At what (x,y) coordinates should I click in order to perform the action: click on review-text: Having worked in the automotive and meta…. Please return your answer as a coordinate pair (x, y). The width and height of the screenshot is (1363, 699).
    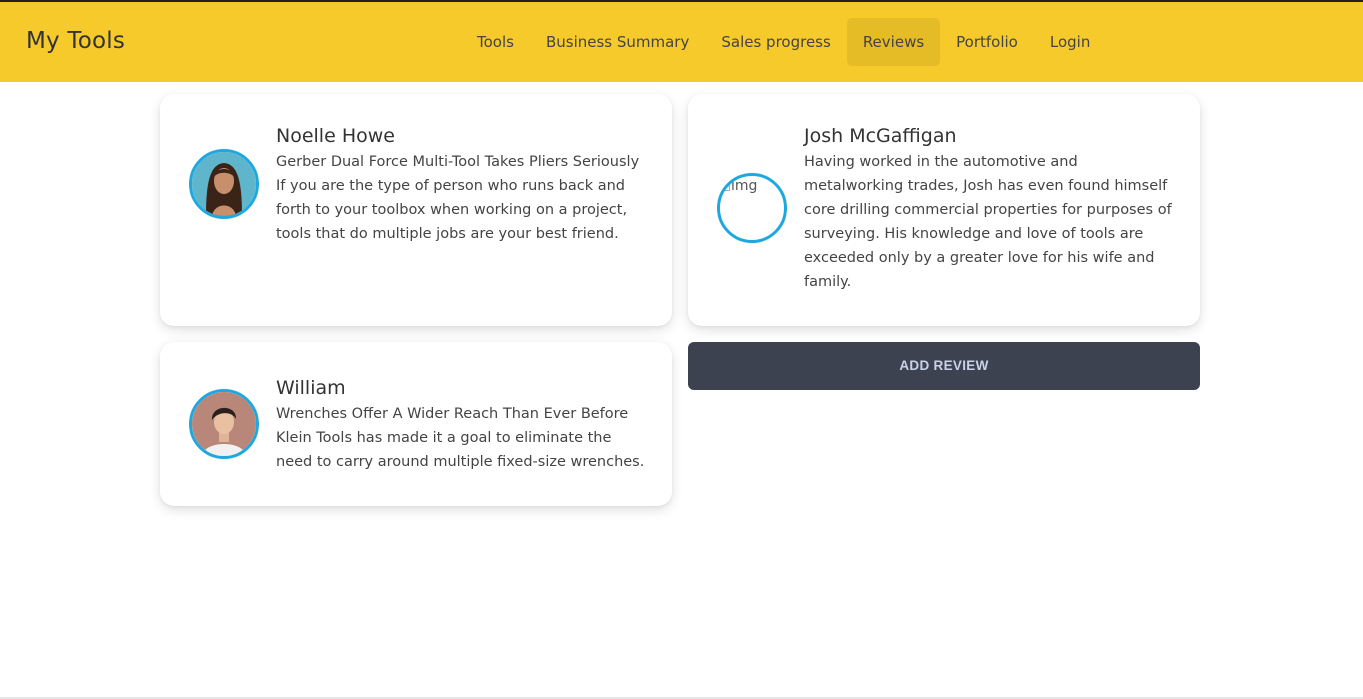
    Looking at the image, I should click on (988, 222).